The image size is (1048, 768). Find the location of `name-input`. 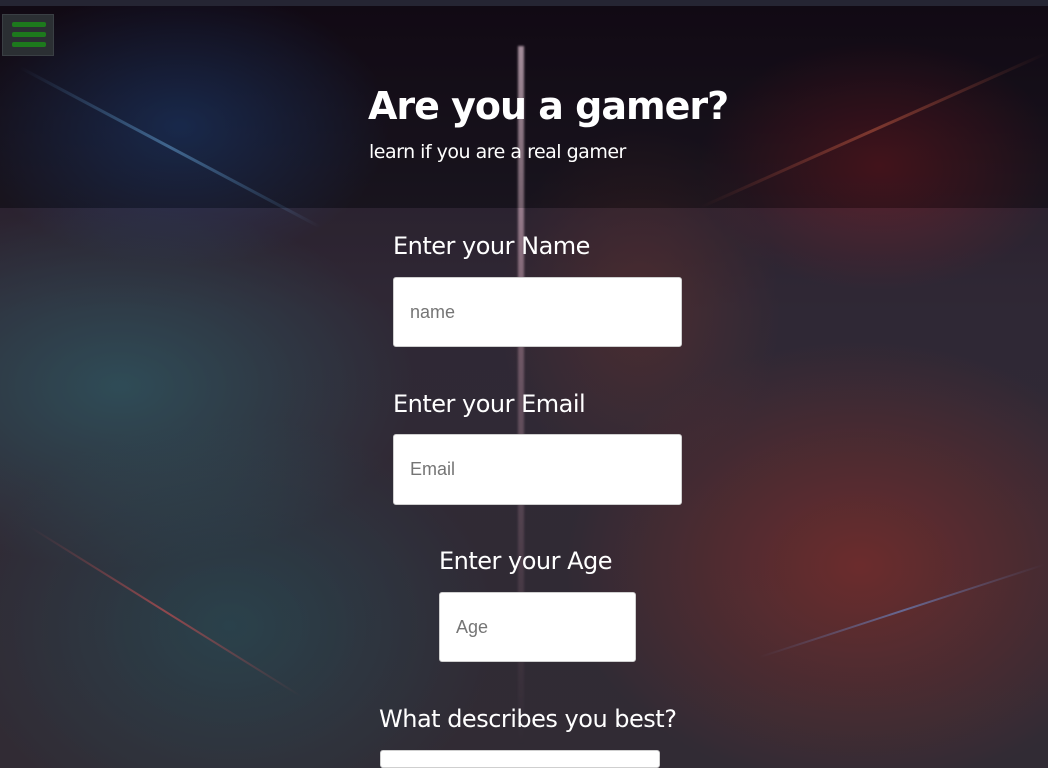

name-input is located at coordinates (537, 312).